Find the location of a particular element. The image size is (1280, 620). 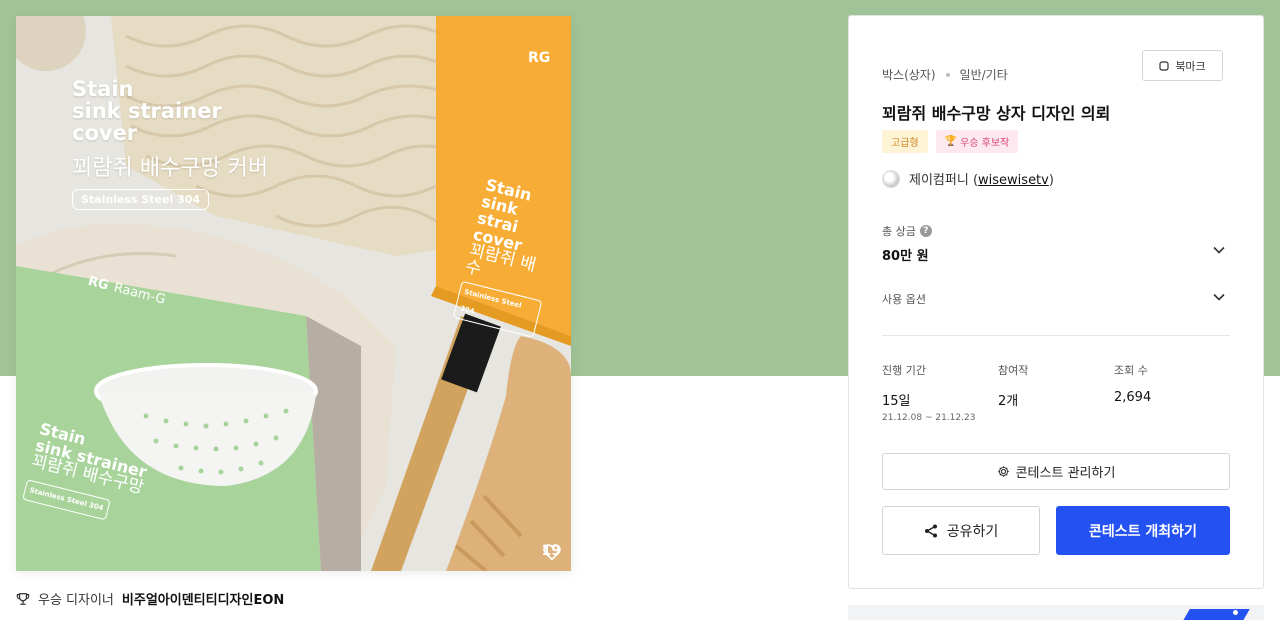

stat-entries-value: 2개 is located at coordinates (1008, 401).